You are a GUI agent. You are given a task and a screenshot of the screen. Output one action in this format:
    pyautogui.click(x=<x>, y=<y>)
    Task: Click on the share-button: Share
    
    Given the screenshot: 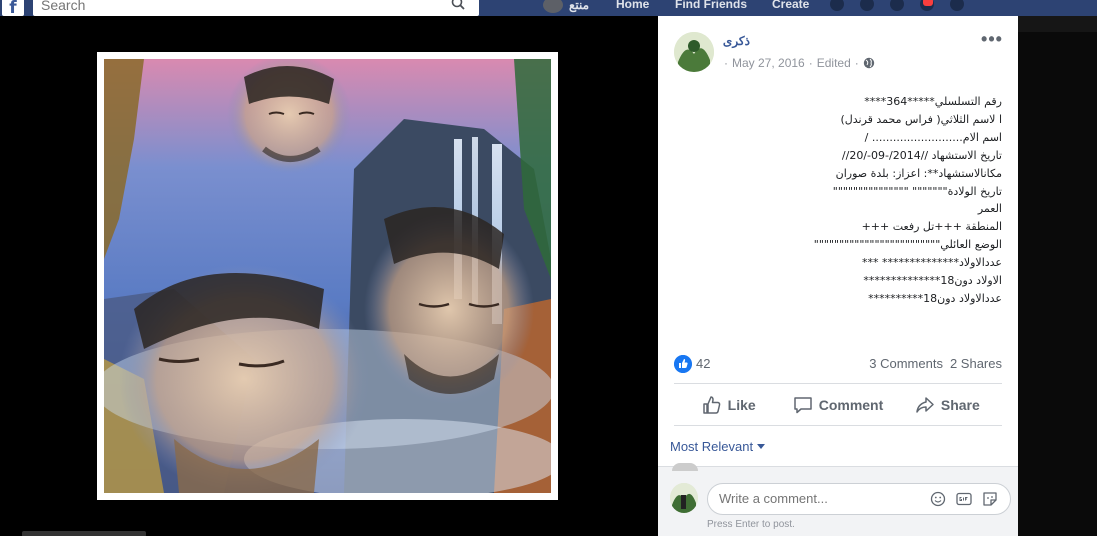 What is the action you would take?
    pyautogui.click(x=947, y=405)
    